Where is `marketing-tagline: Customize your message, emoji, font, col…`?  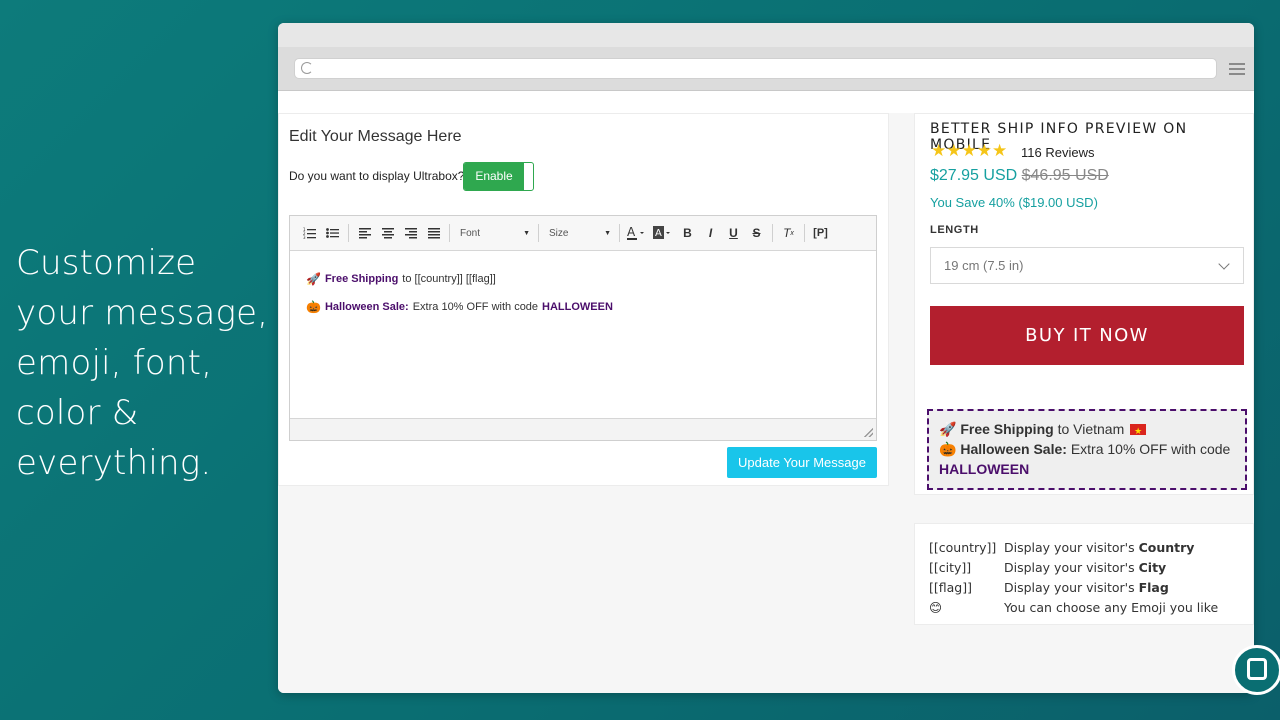 marketing-tagline: Customize your message, emoji, font, col… is located at coordinates (142, 363).